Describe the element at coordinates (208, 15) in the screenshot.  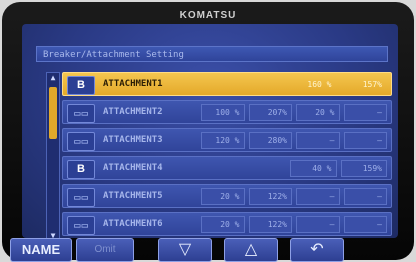
I see `brand-logo: KOMATSU` at that location.